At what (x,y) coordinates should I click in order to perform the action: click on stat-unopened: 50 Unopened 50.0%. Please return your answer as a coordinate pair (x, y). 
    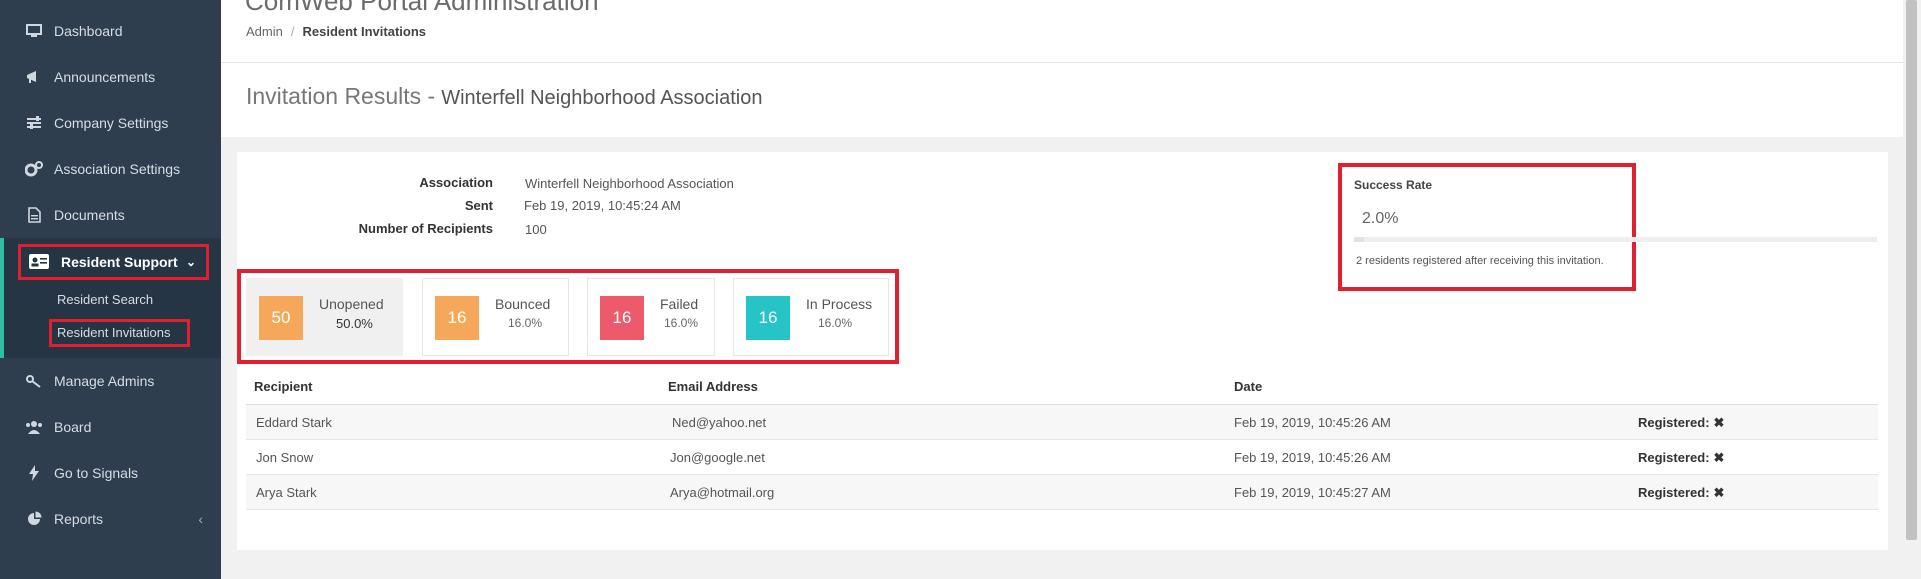
    Looking at the image, I should click on (324, 317).